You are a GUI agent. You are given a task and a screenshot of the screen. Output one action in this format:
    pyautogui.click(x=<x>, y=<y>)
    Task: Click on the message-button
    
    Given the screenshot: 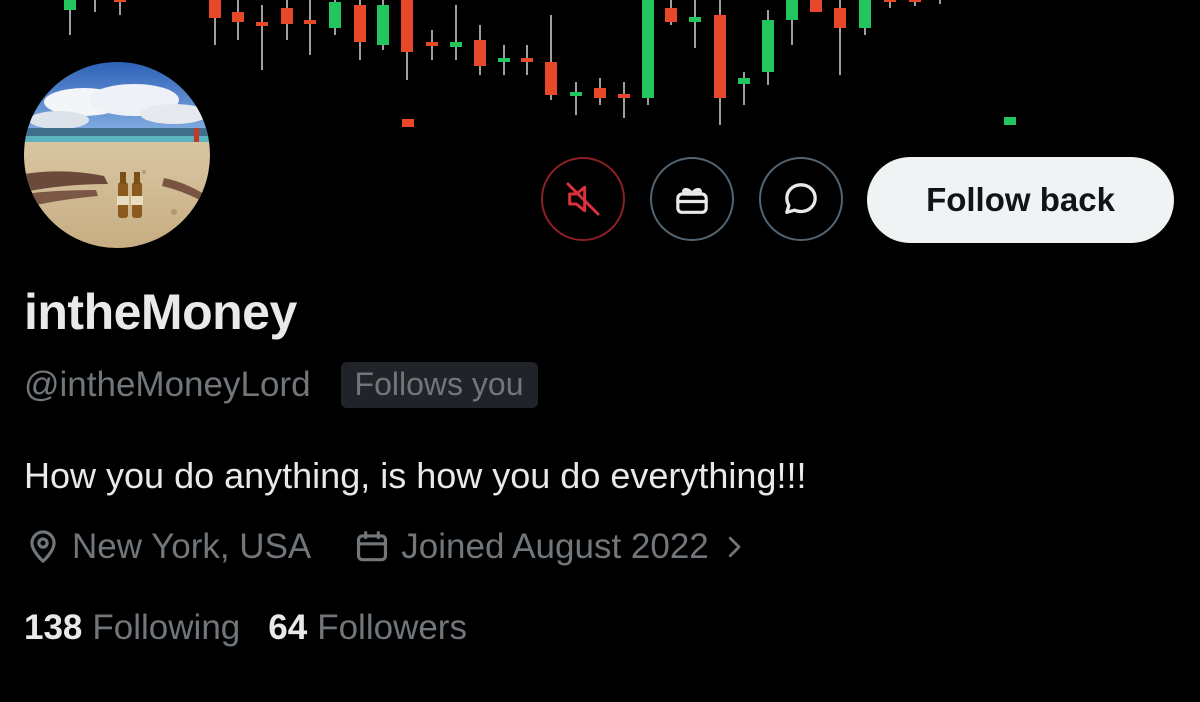 What is the action you would take?
    pyautogui.click(x=801, y=199)
    